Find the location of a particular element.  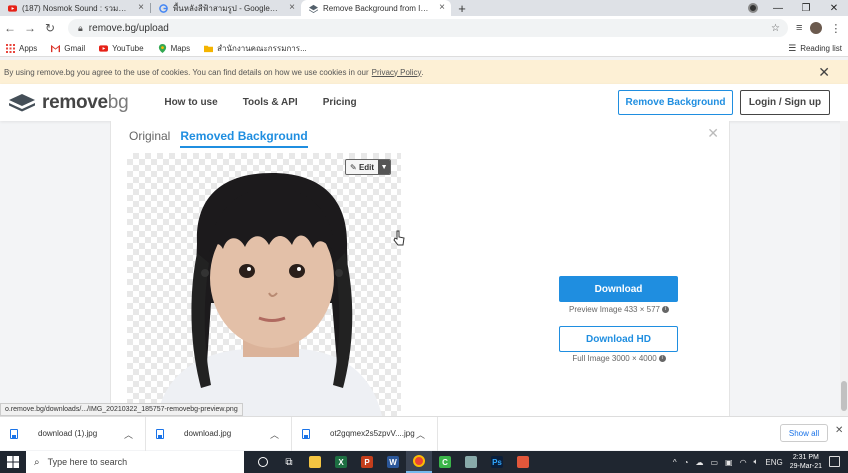

search-icon: ⌕ is located at coordinates (37, 462).